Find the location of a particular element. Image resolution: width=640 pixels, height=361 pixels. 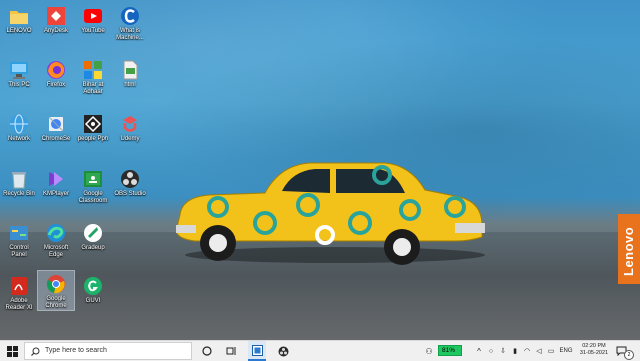

control-panel-icon is located at coordinates (19, 233).